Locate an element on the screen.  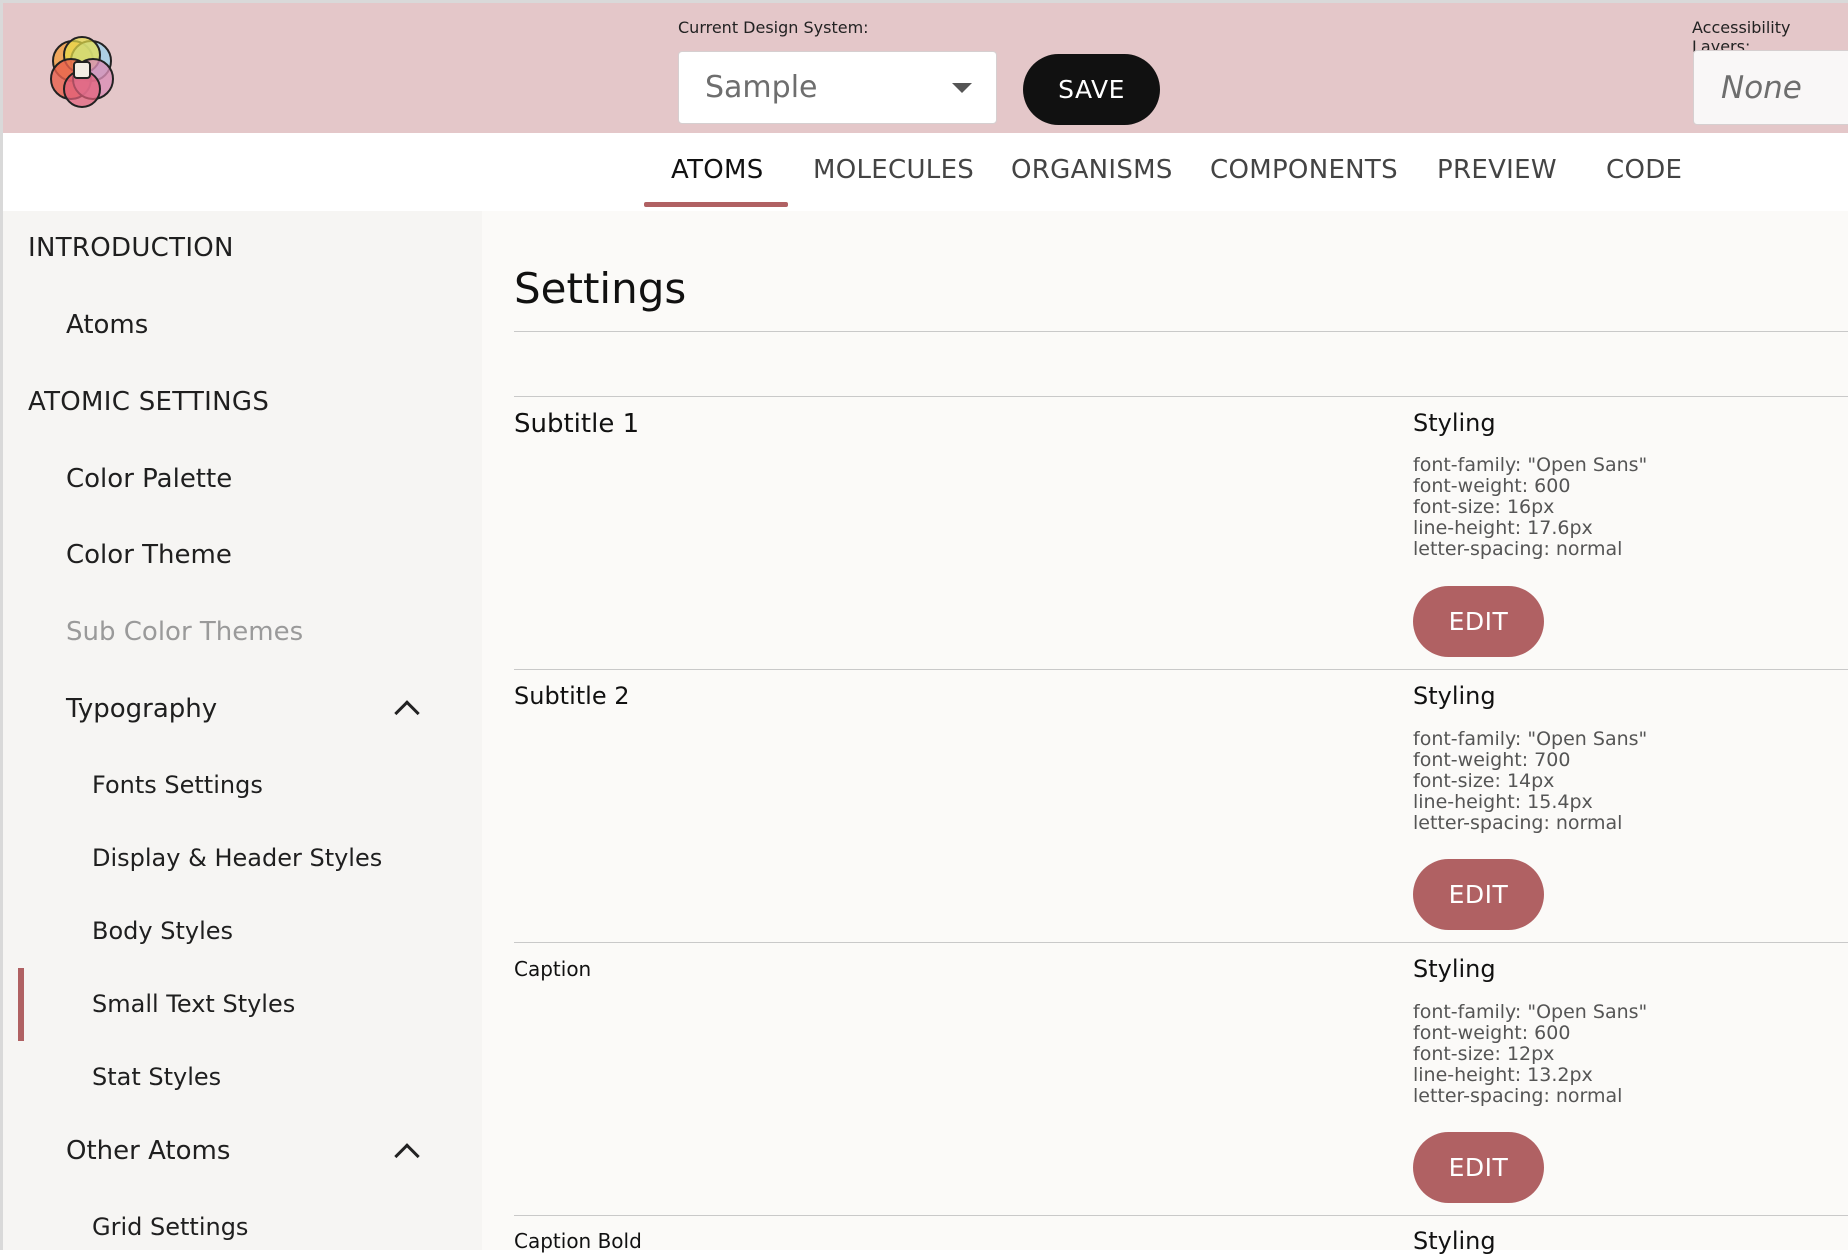
sidebar-item-color-palette: Color Palette is located at coordinates (149, 479).